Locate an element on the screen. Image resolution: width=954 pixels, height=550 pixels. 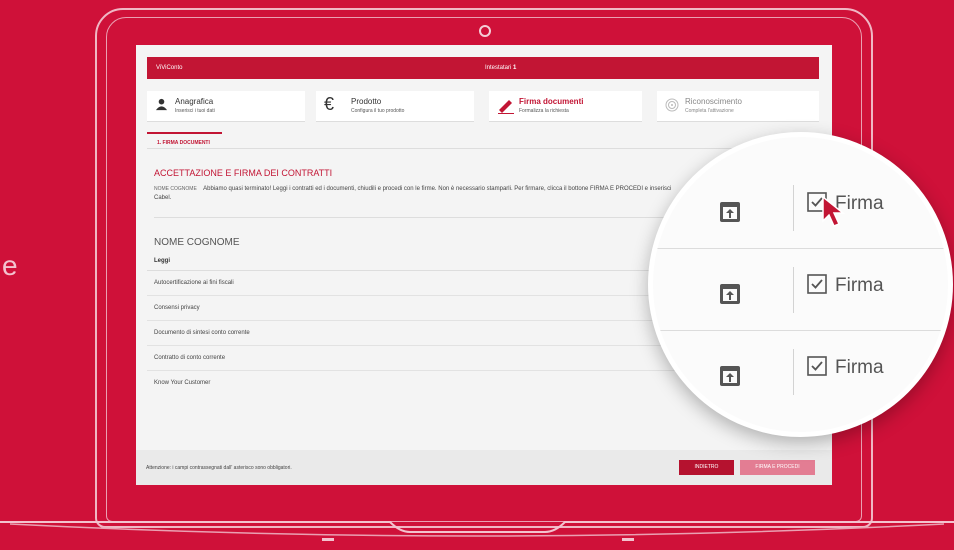
section-title: ACCETTAZIONE E FIRMA DEI CONTRATTI is located at coordinates (243, 173).